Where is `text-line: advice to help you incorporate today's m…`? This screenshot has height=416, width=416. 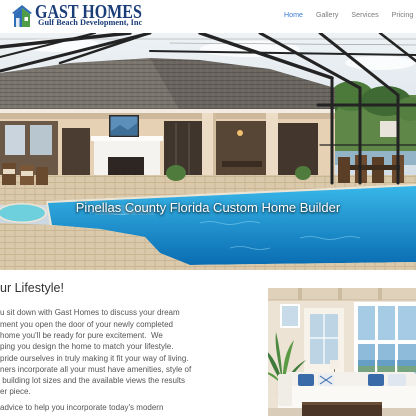 text-line: advice to help you incorporate today's m… is located at coordinates (82, 408).